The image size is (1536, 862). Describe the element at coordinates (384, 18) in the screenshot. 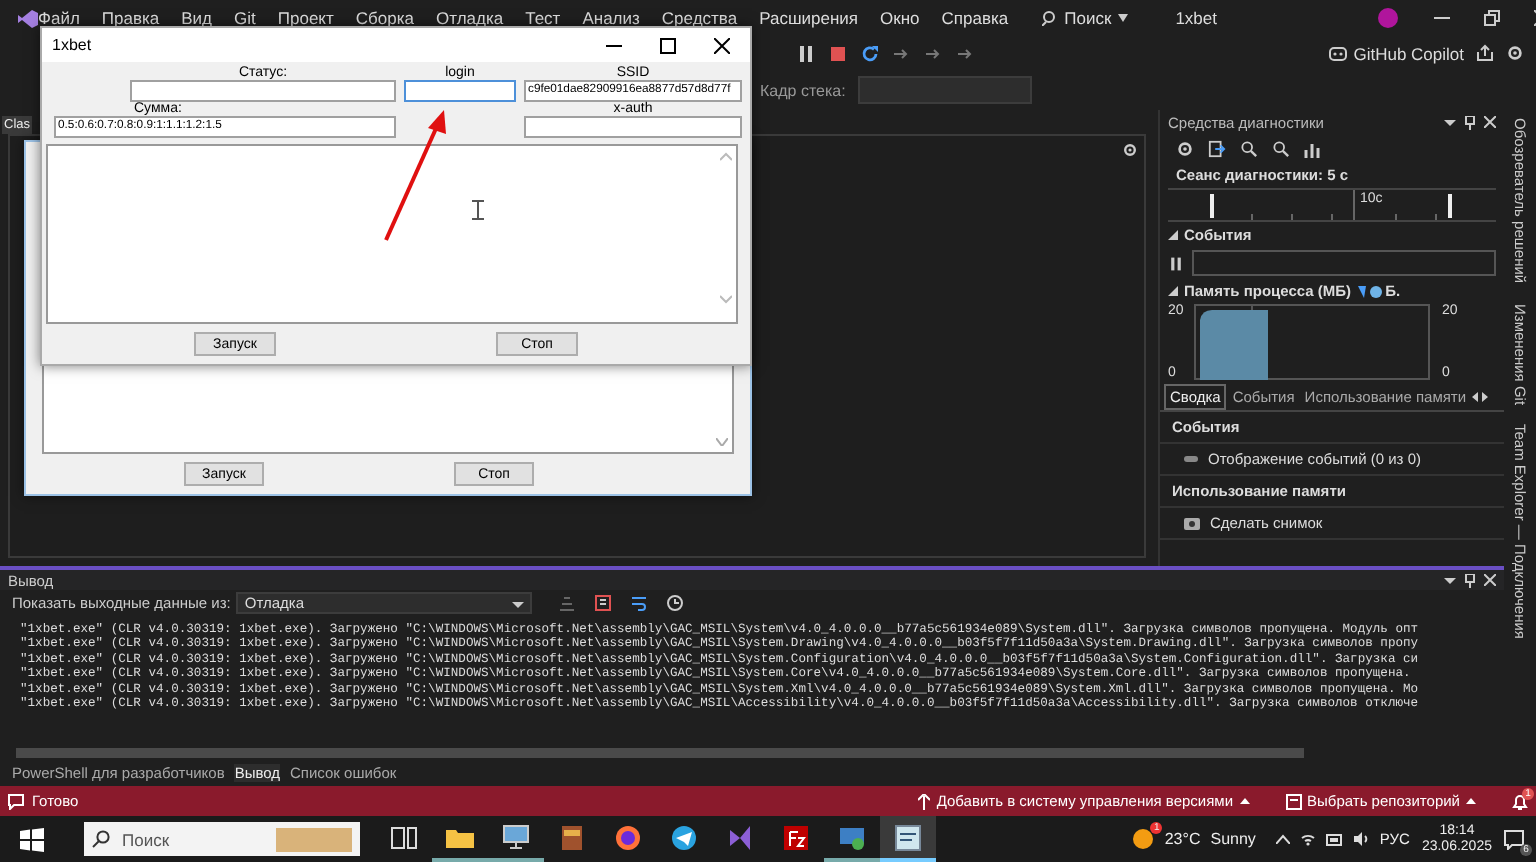

I see `menu-item: Сборка` at that location.